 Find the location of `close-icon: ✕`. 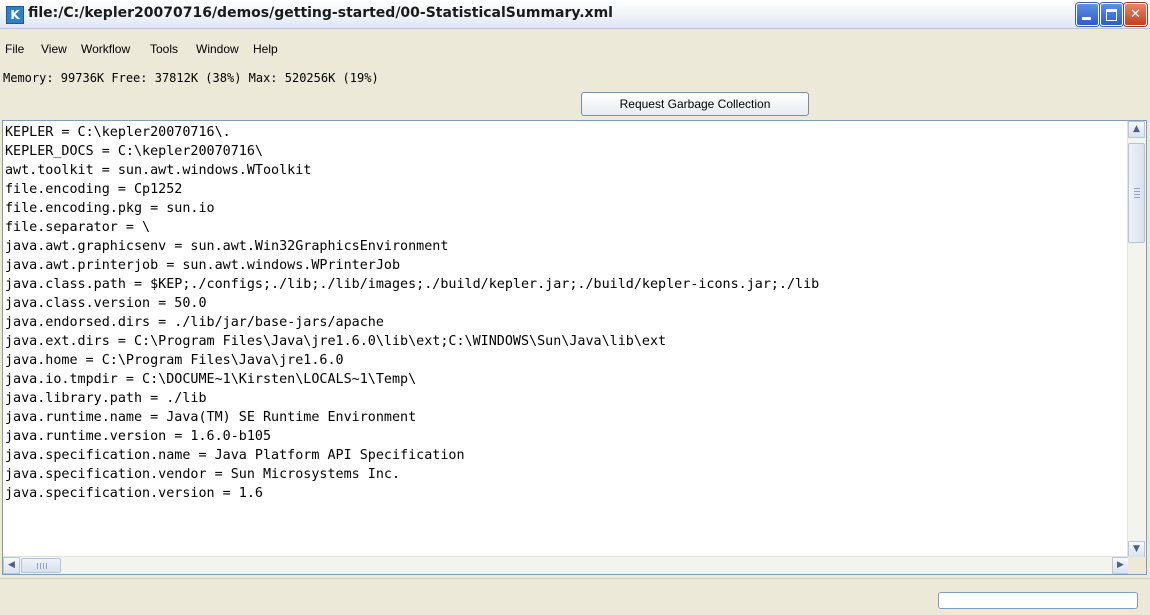

close-icon: ✕ is located at coordinates (1135, 14).